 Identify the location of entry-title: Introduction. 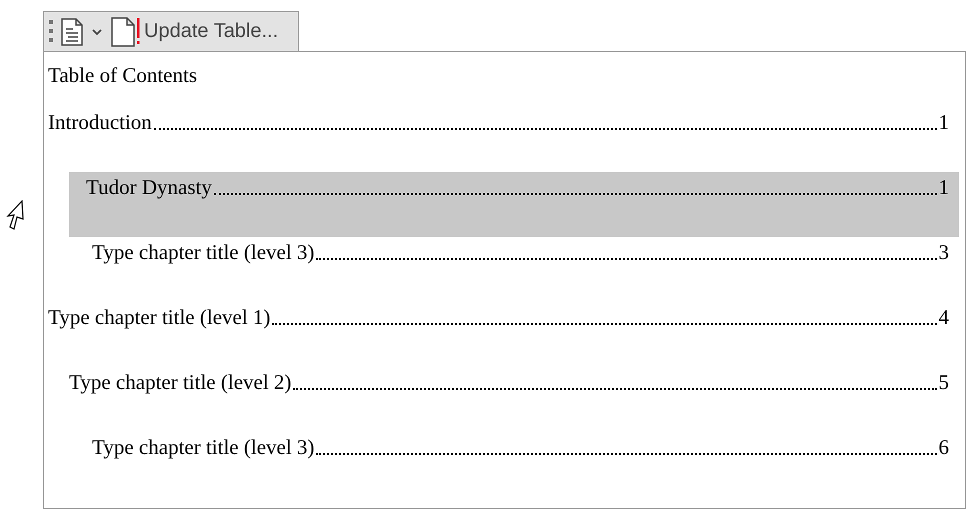
(100, 122).